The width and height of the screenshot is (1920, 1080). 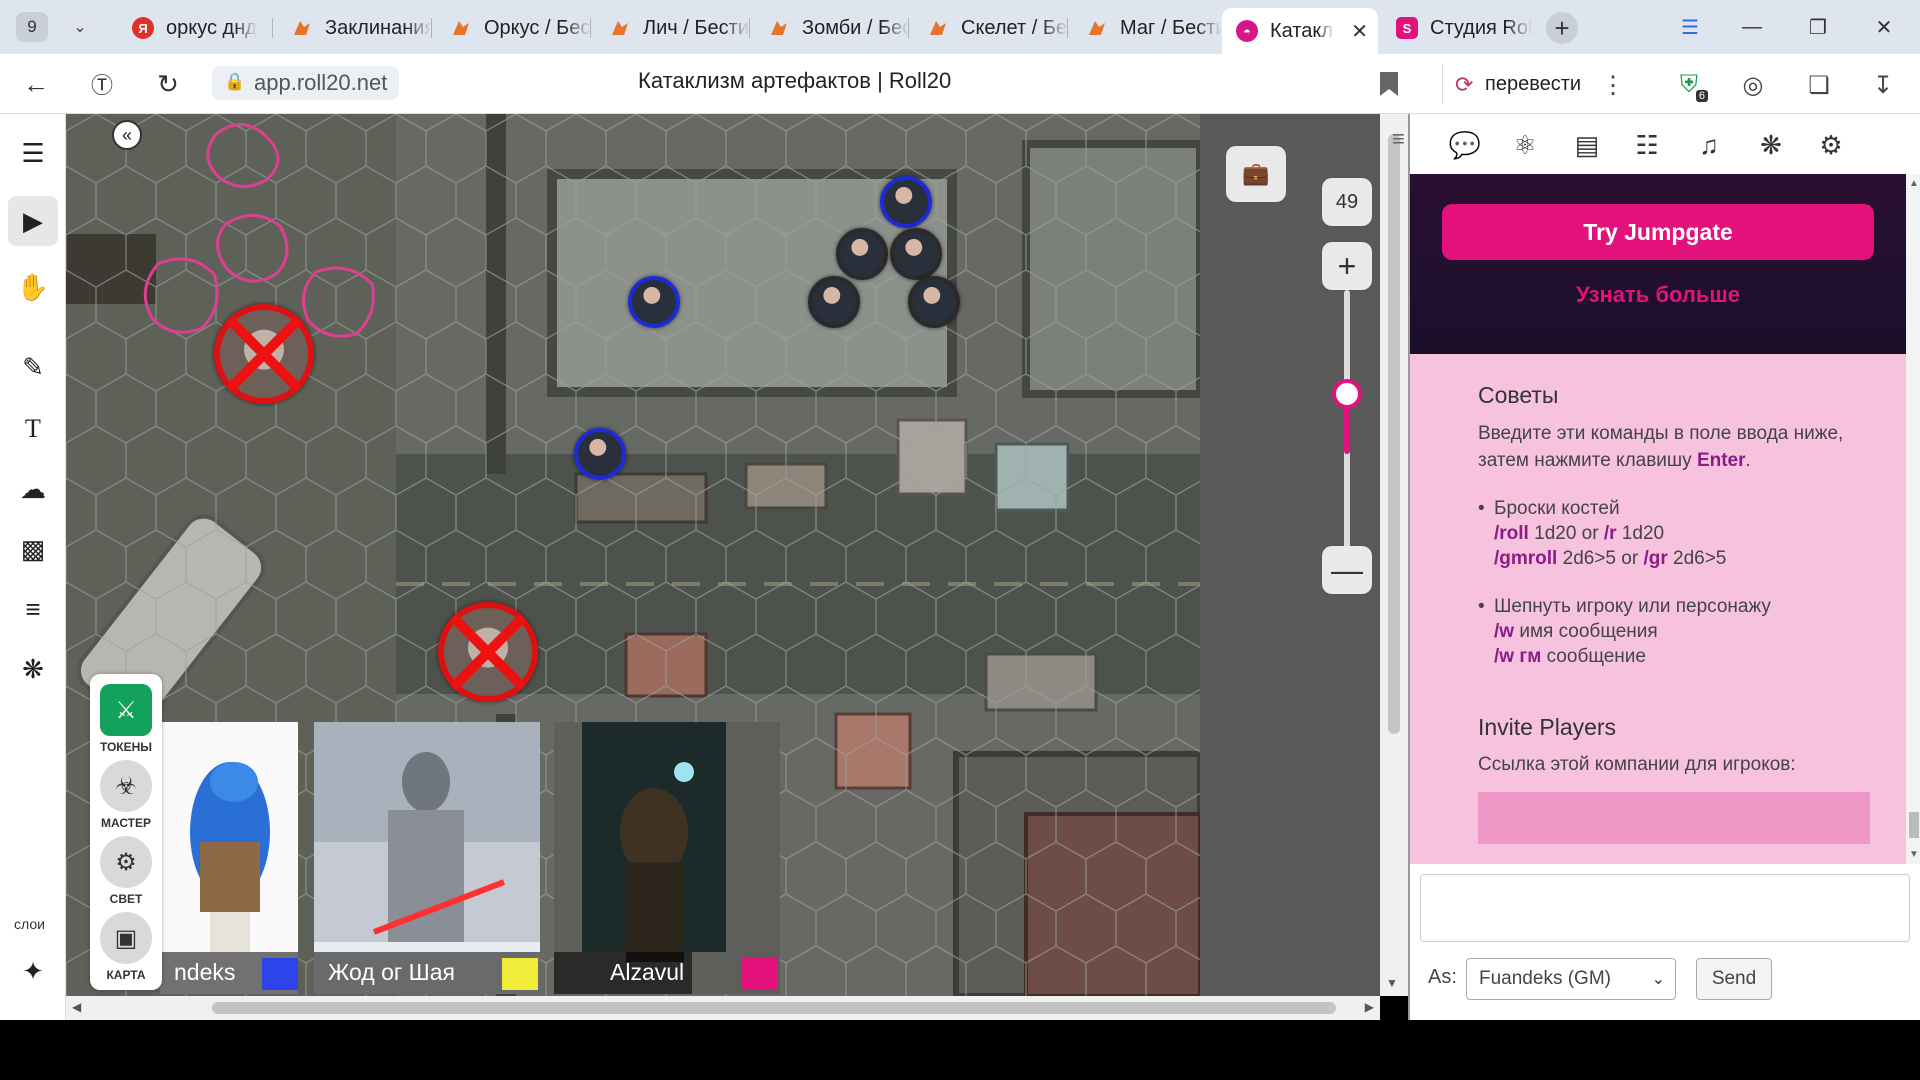 What do you see at coordinates (32, 27) in the screenshot?
I see `tab-count-button: 9` at bounding box center [32, 27].